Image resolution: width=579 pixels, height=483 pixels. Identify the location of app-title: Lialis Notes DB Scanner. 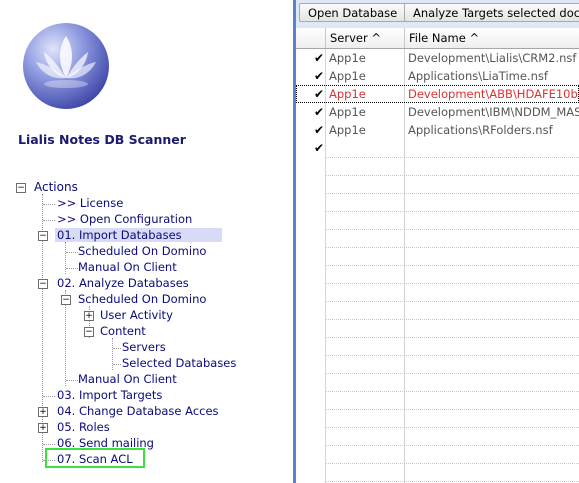
(102, 139).